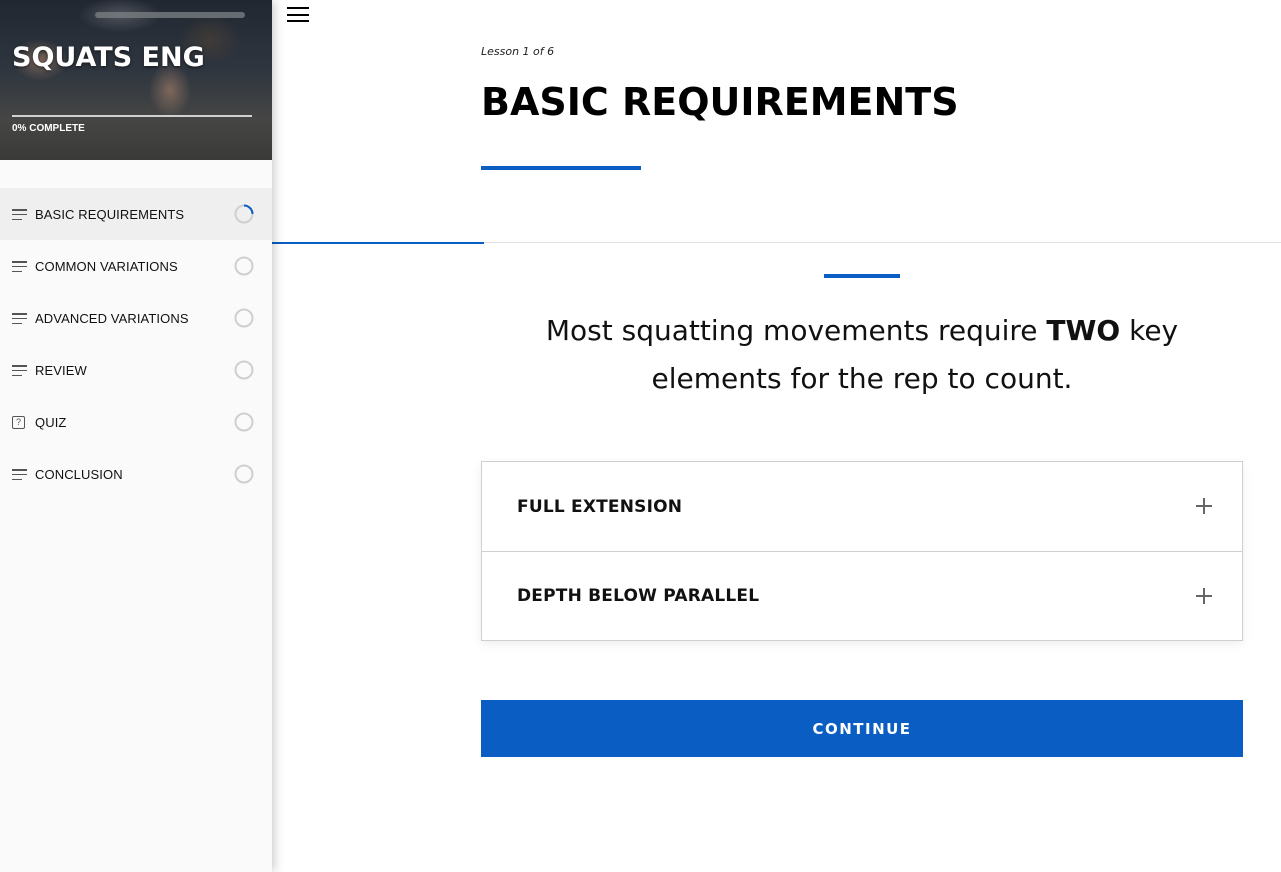 Image resolution: width=1281 pixels, height=872 pixels. What do you see at coordinates (79, 474) in the screenshot?
I see `sidebar-item-label: CONCLUSION` at bounding box center [79, 474].